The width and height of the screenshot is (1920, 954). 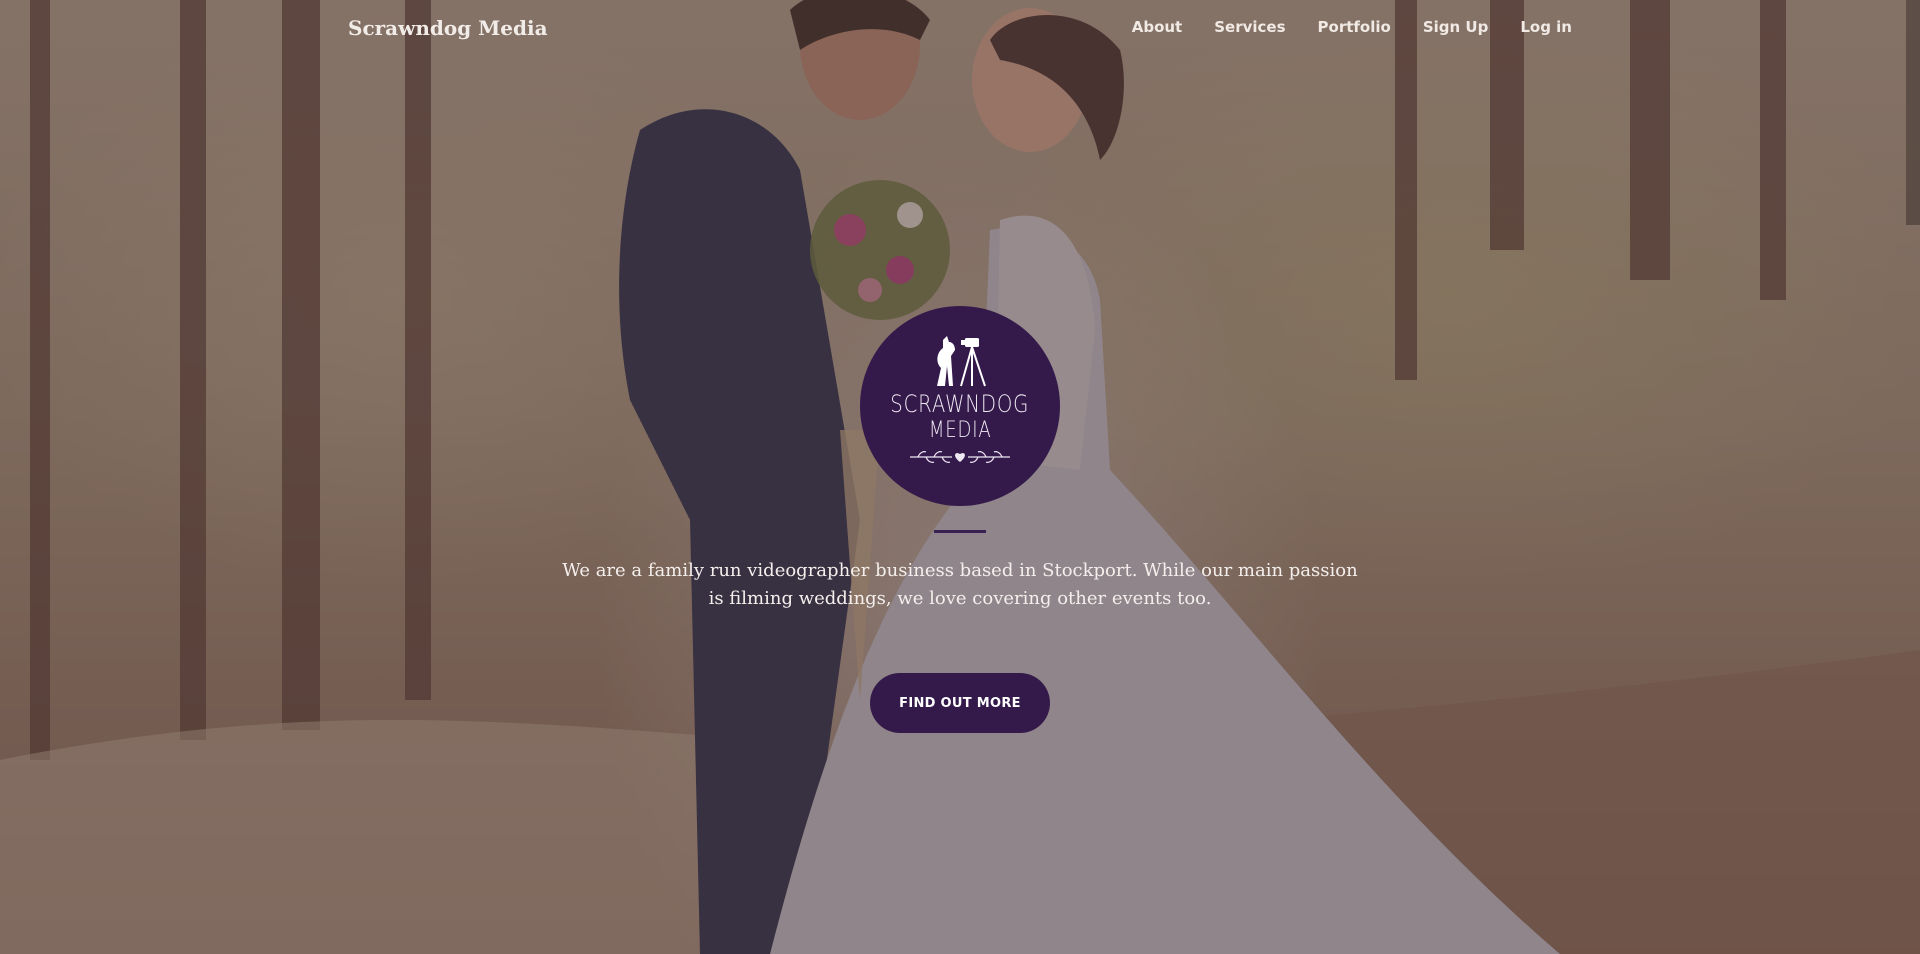 I want to click on logo-text-scrawndog: SCRAWNDOG, so click(x=960, y=404).